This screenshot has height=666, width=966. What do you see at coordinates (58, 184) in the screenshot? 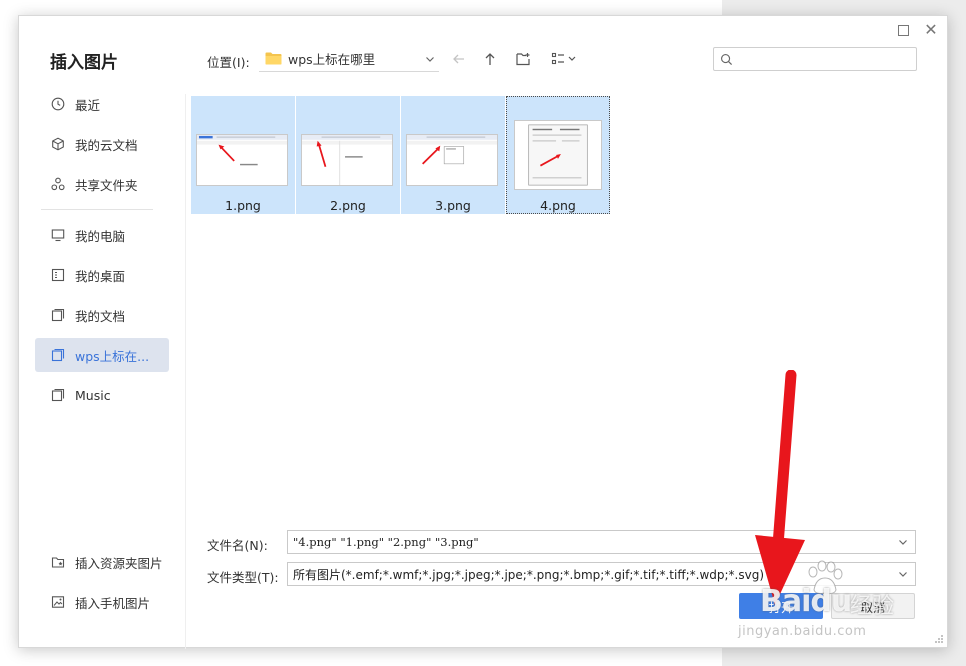
I see `share-icon` at bounding box center [58, 184].